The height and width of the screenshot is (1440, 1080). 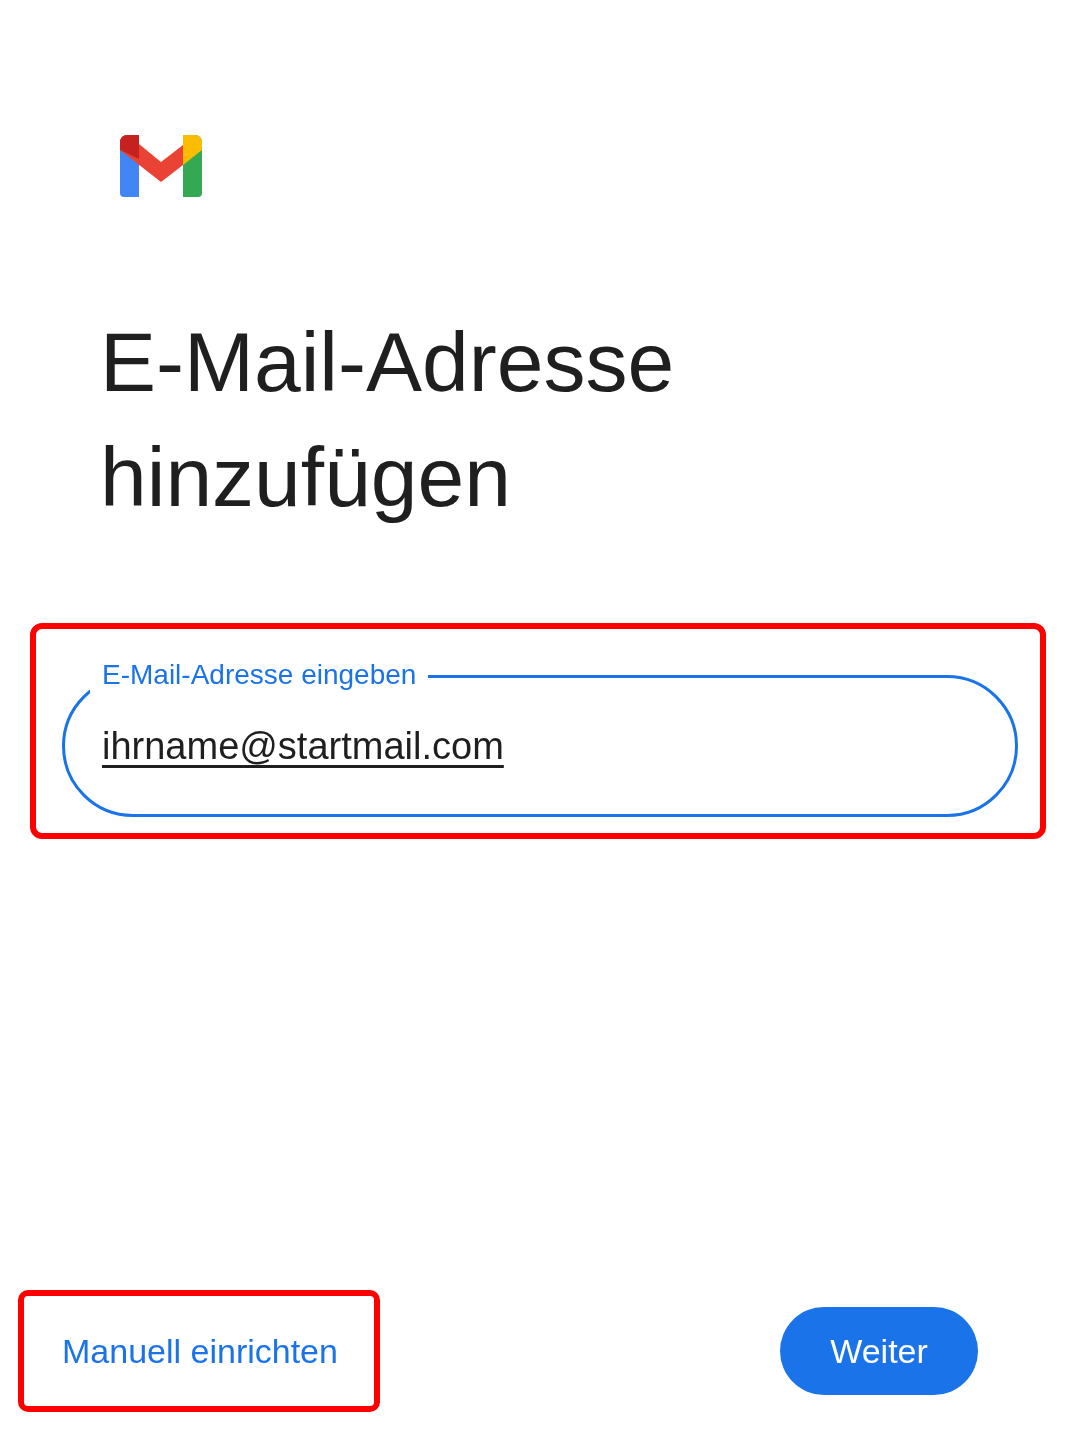 I want to click on next-button: Weiter, so click(x=879, y=1351).